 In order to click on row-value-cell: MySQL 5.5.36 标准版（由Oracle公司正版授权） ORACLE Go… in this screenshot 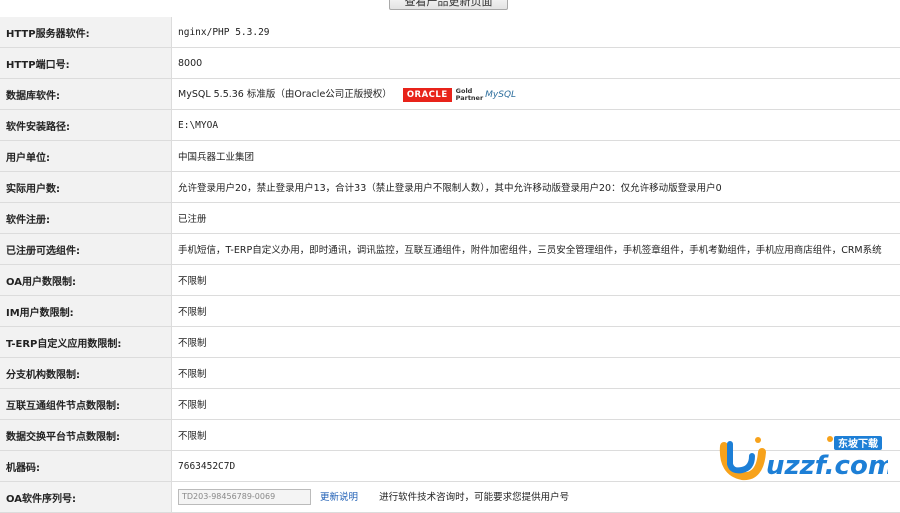, I will do `click(536, 94)`.